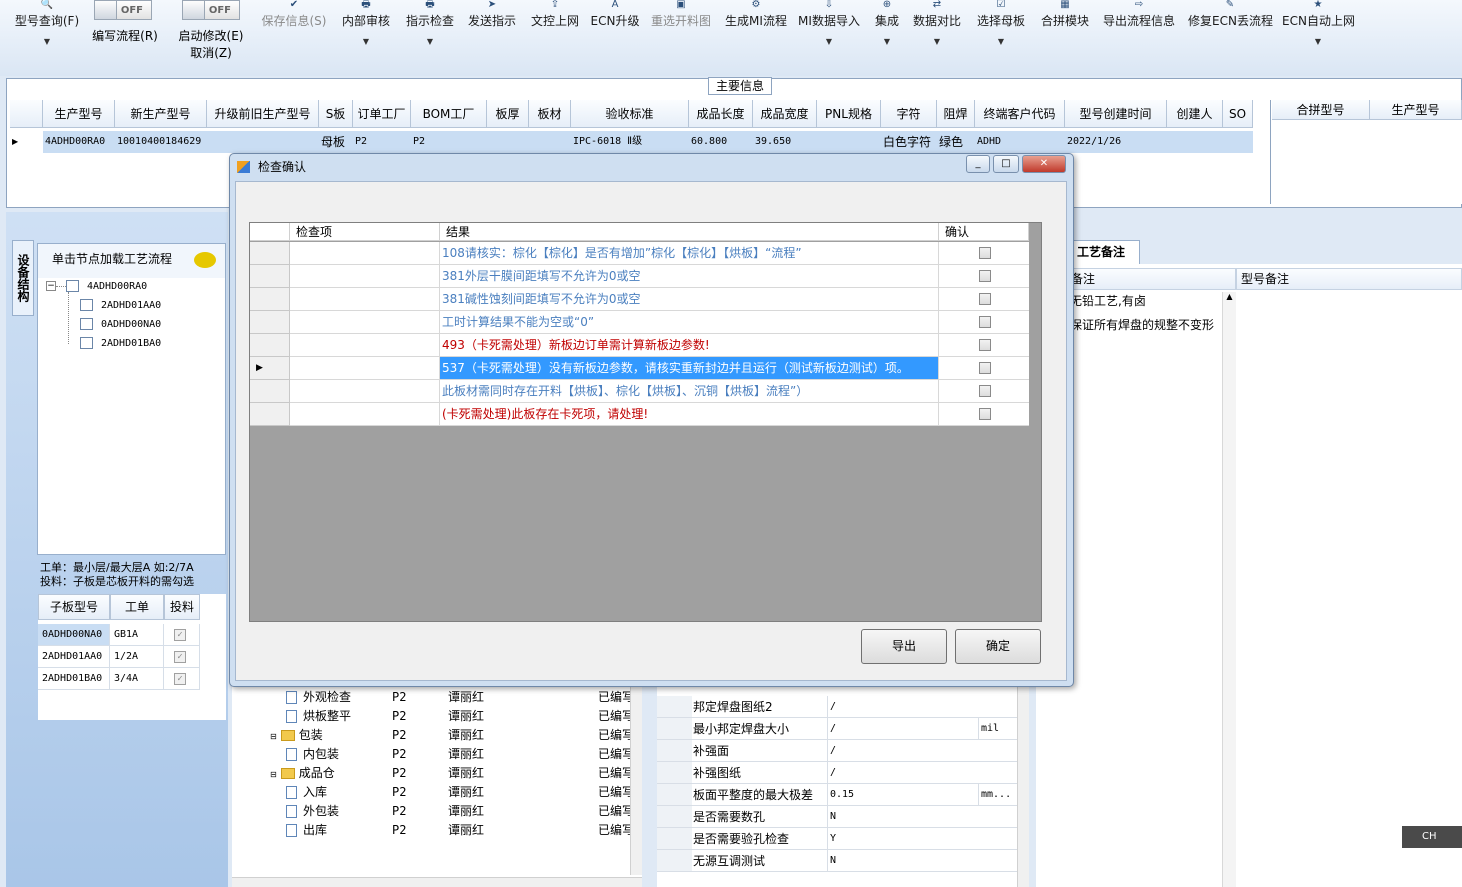 This screenshot has width=1462, height=887. Describe the element at coordinates (639, 299) in the screenshot. I see `check-row: 381碱性蚀刻间距填写不允许为0或空` at that location.